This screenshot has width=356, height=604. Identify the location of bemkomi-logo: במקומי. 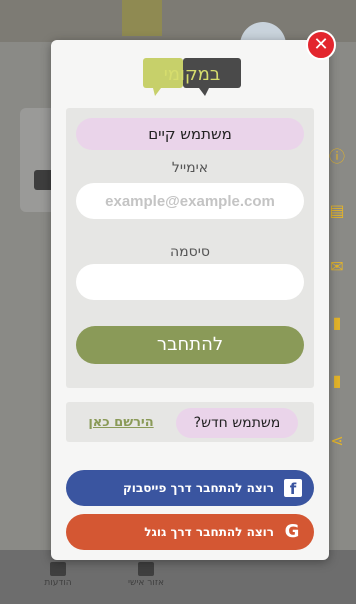
(192, 77).